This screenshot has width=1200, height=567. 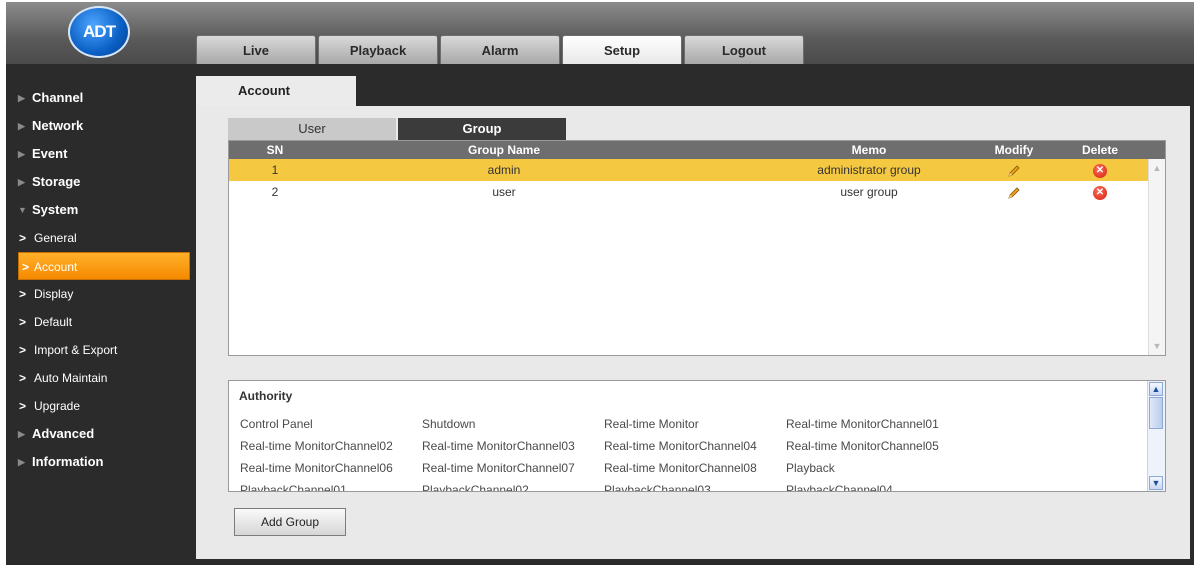 What do you see at coordinates (504, 192) in the screenshot?
I see `cell-group-name: user` at bounding box center [504, 192].